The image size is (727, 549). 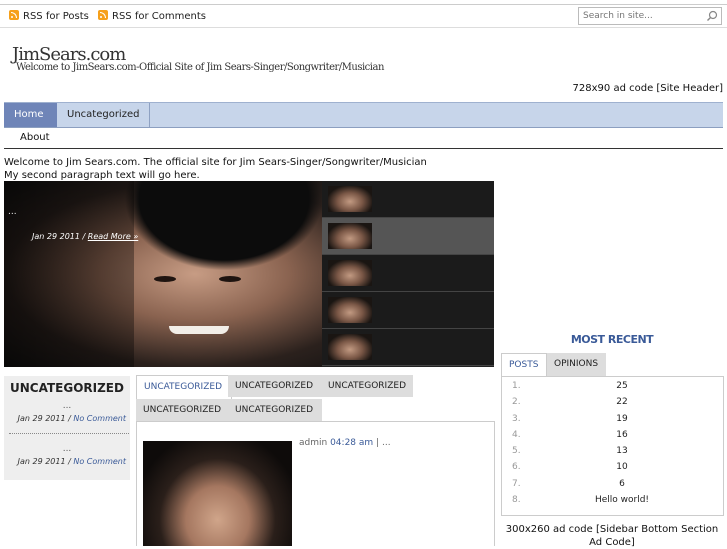 What do you see at coordinates (622, 500) in the screenshot?
I see `recent-post-link: Hello world!` at bounding box center [622, 500].